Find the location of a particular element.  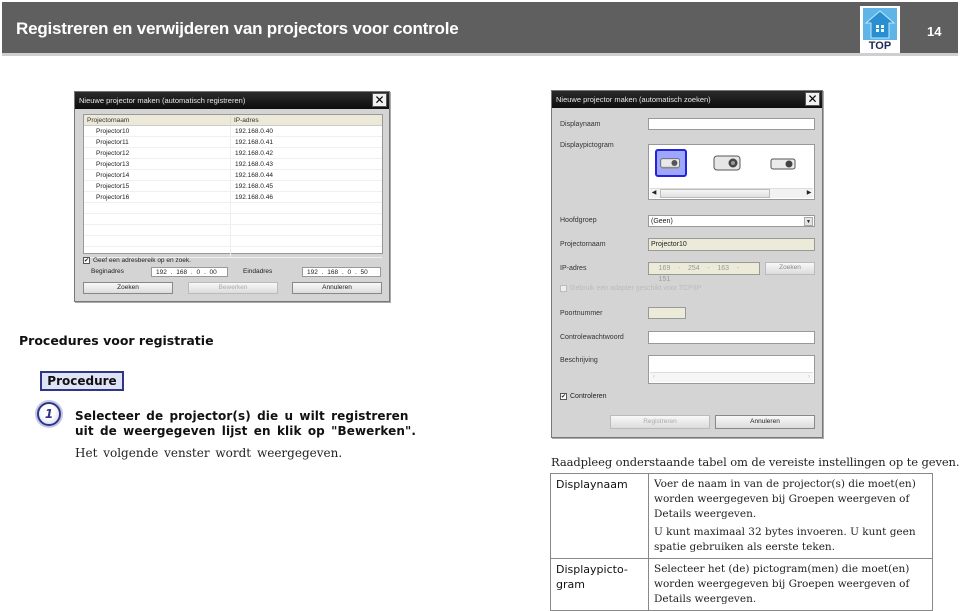

display-name-label: Displaynaam is located at coordinates (580, 124).